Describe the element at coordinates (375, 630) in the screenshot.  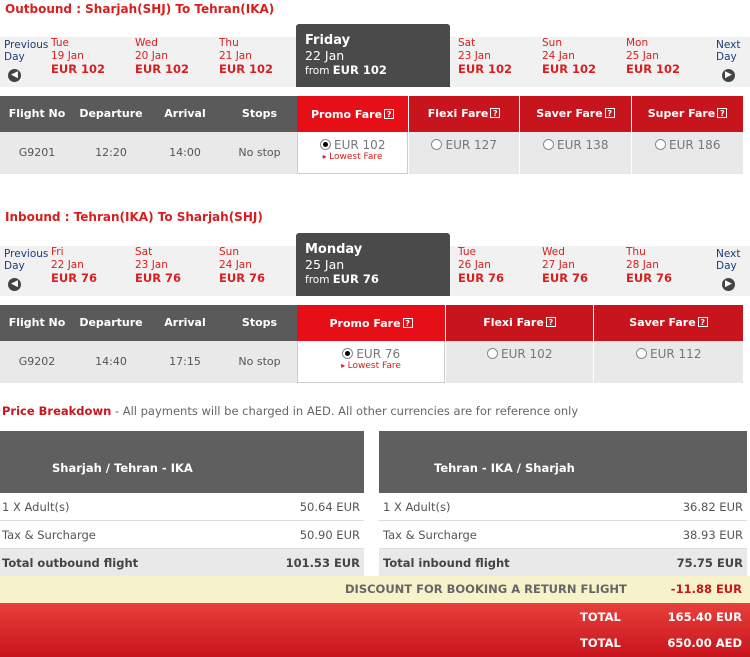
I see `grand-total-bar: TOTAL 165.40 EUR TOTAL 650.00 AED` at that location.